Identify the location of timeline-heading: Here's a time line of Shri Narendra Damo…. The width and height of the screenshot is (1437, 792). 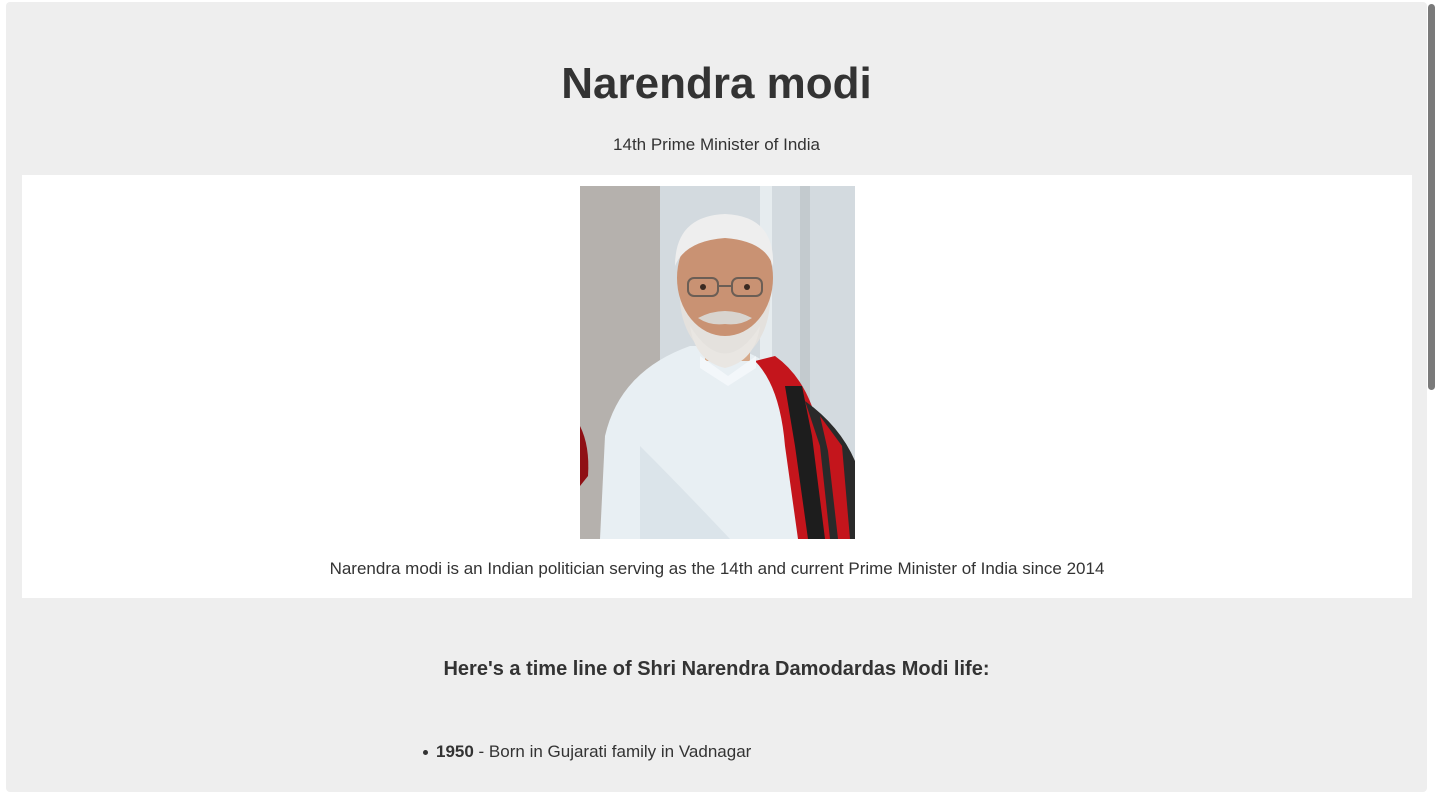
(716, 669).